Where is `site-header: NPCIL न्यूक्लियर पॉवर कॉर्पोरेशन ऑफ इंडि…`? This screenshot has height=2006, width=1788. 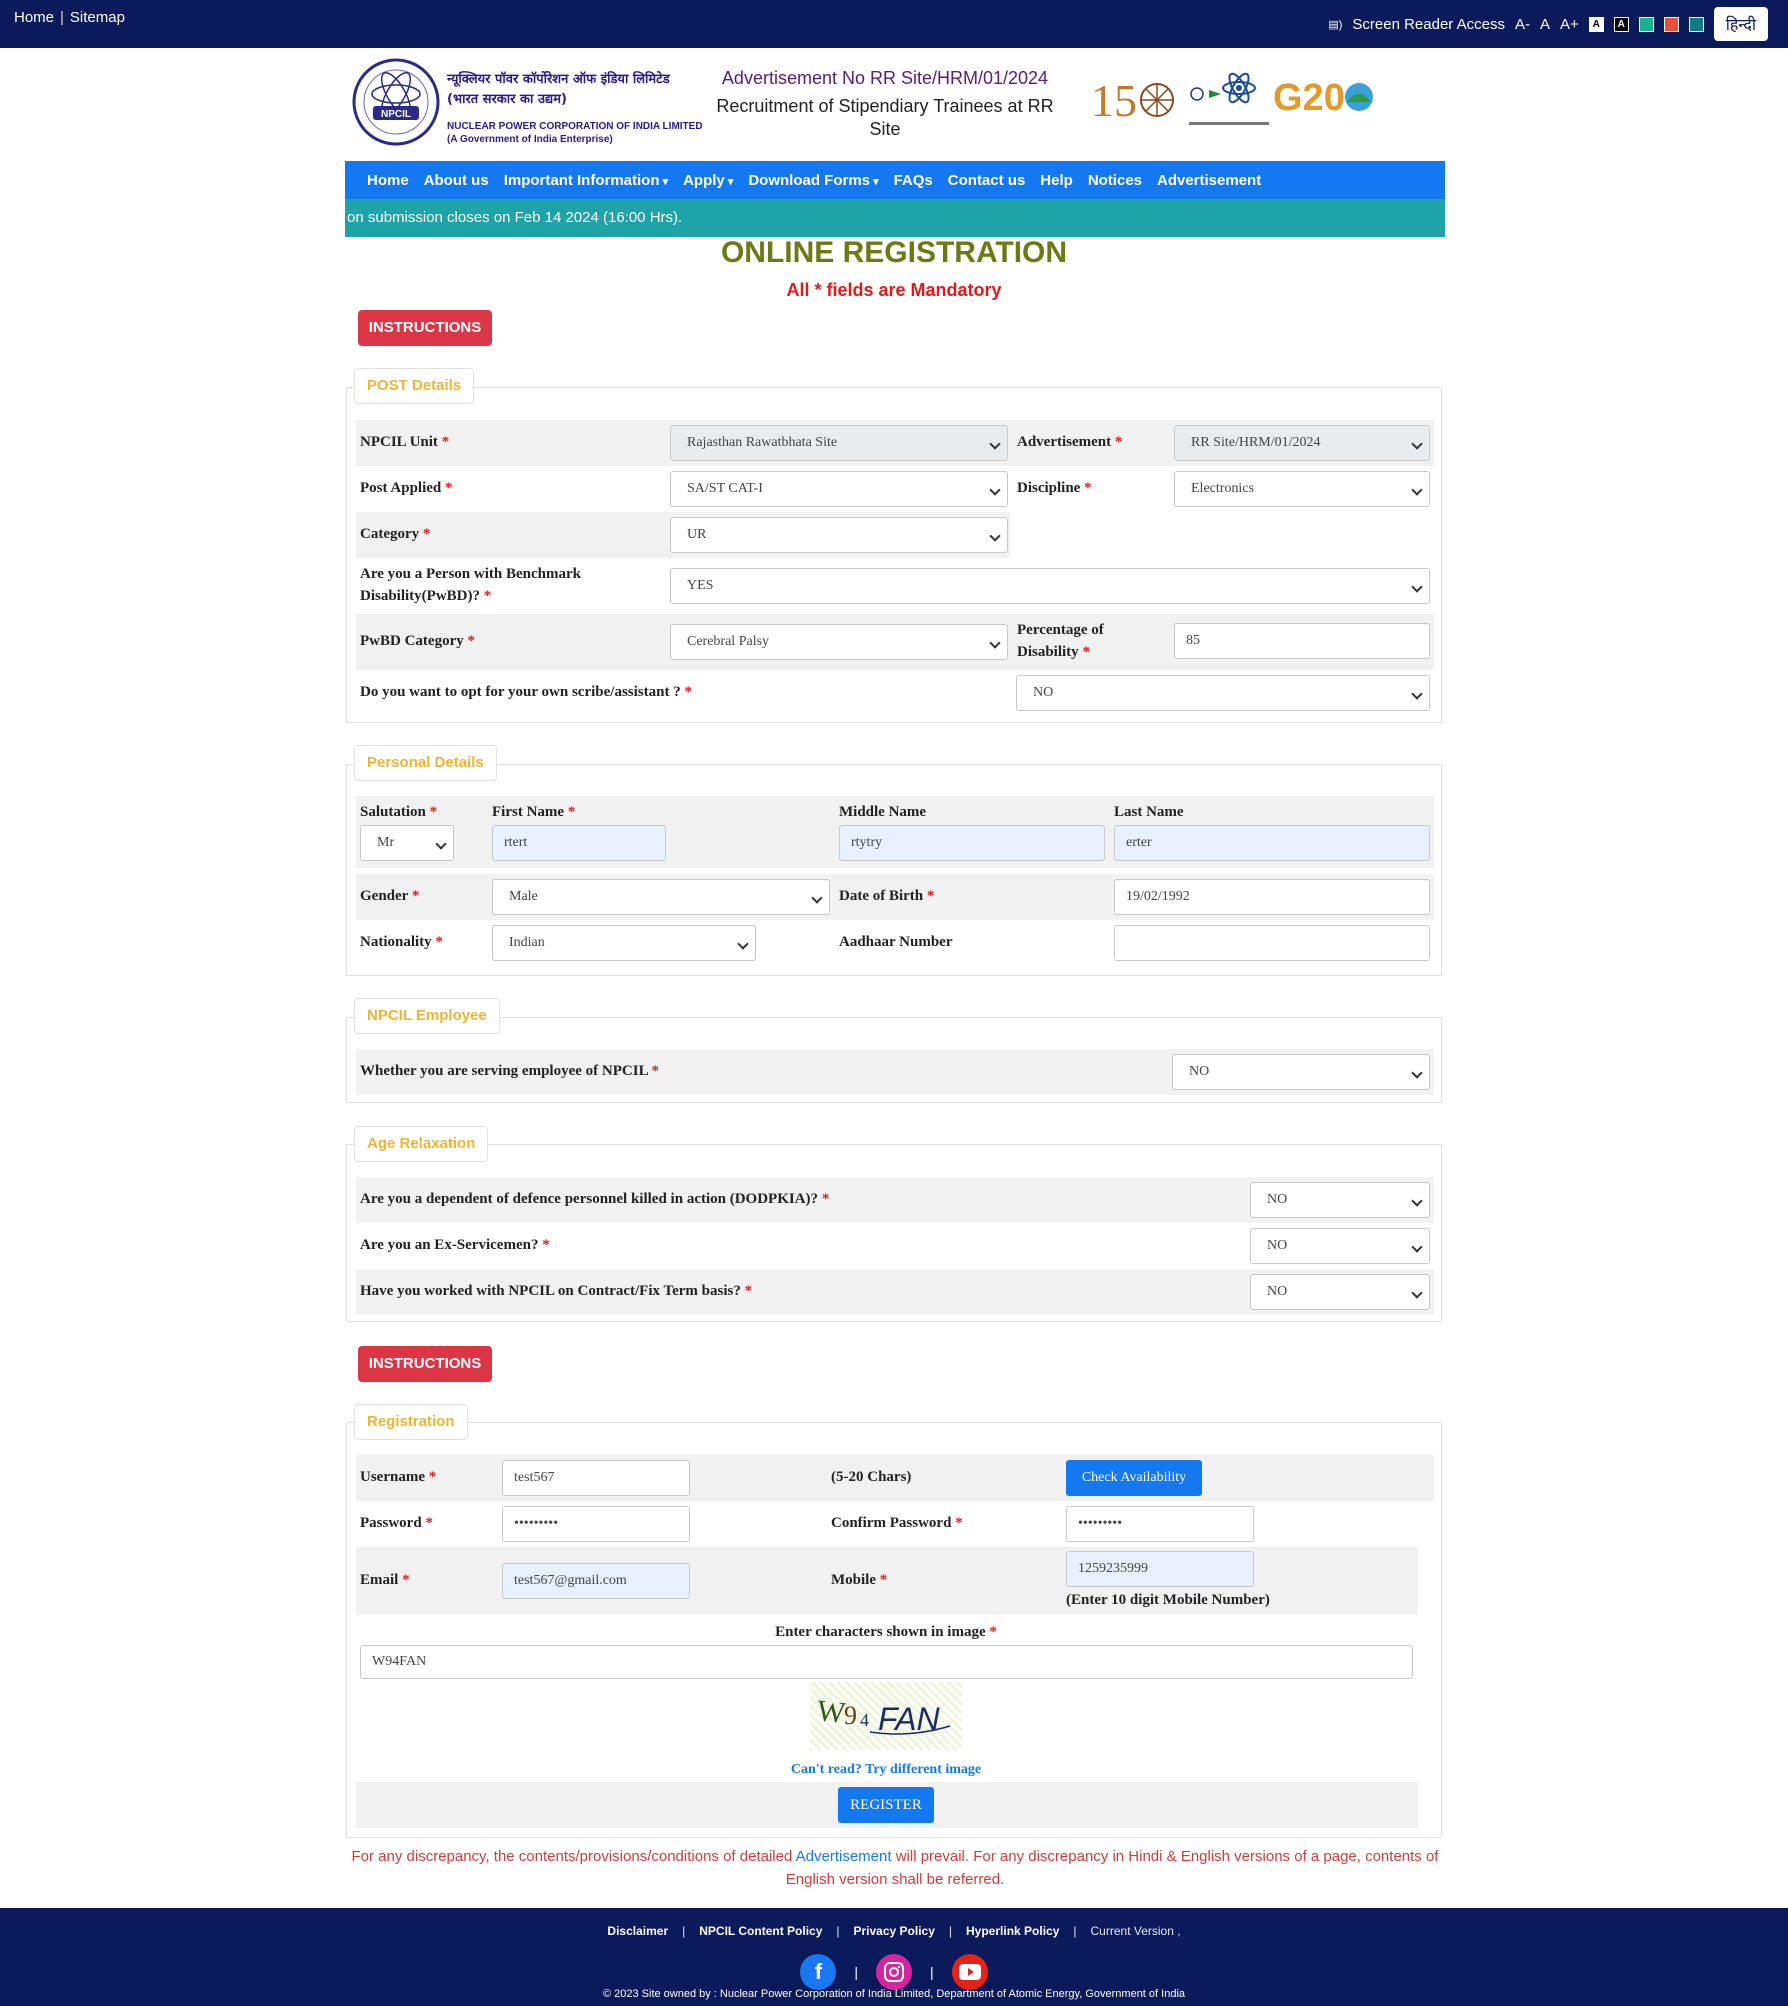
site-header: NPCIL न्यूक्लियर पॉवर कॉर्पोरेशन ऑफ इंडि… is located at coordinates (895, 104).